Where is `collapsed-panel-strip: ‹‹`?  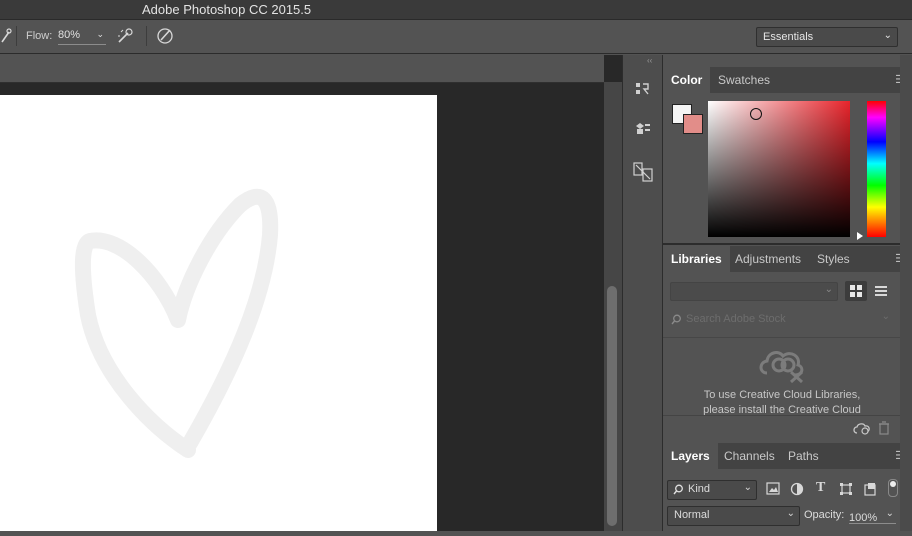
collapsed-panel-strip: ‹‹ is located at coordinates (642, 293).